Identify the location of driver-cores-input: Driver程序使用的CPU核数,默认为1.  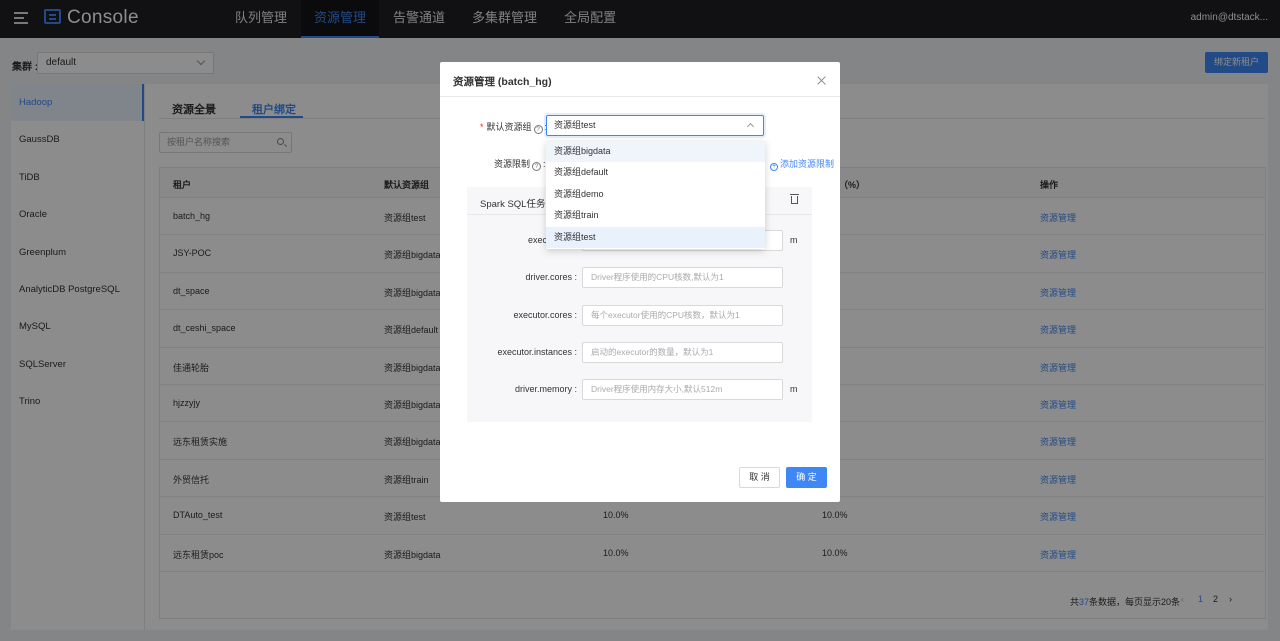
(682, 277).